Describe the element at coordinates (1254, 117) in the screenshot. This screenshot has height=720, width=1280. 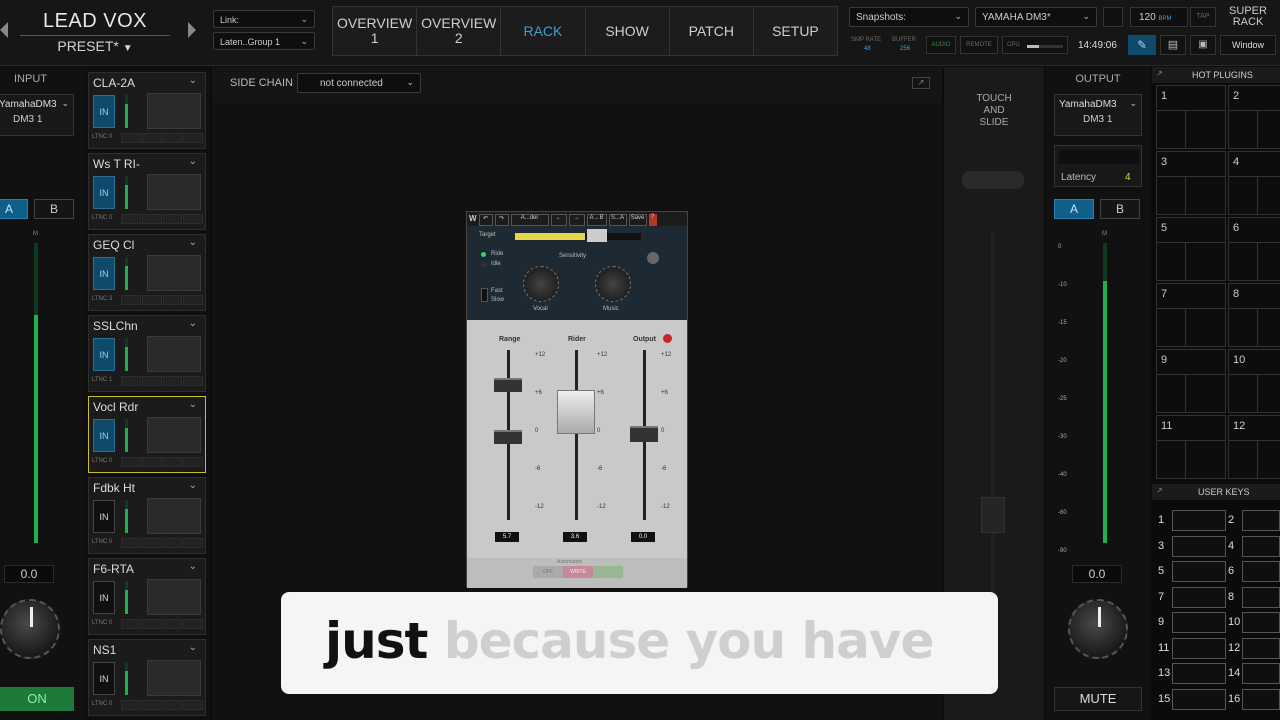
I see `hot-plugin-slot: 2` at that location.